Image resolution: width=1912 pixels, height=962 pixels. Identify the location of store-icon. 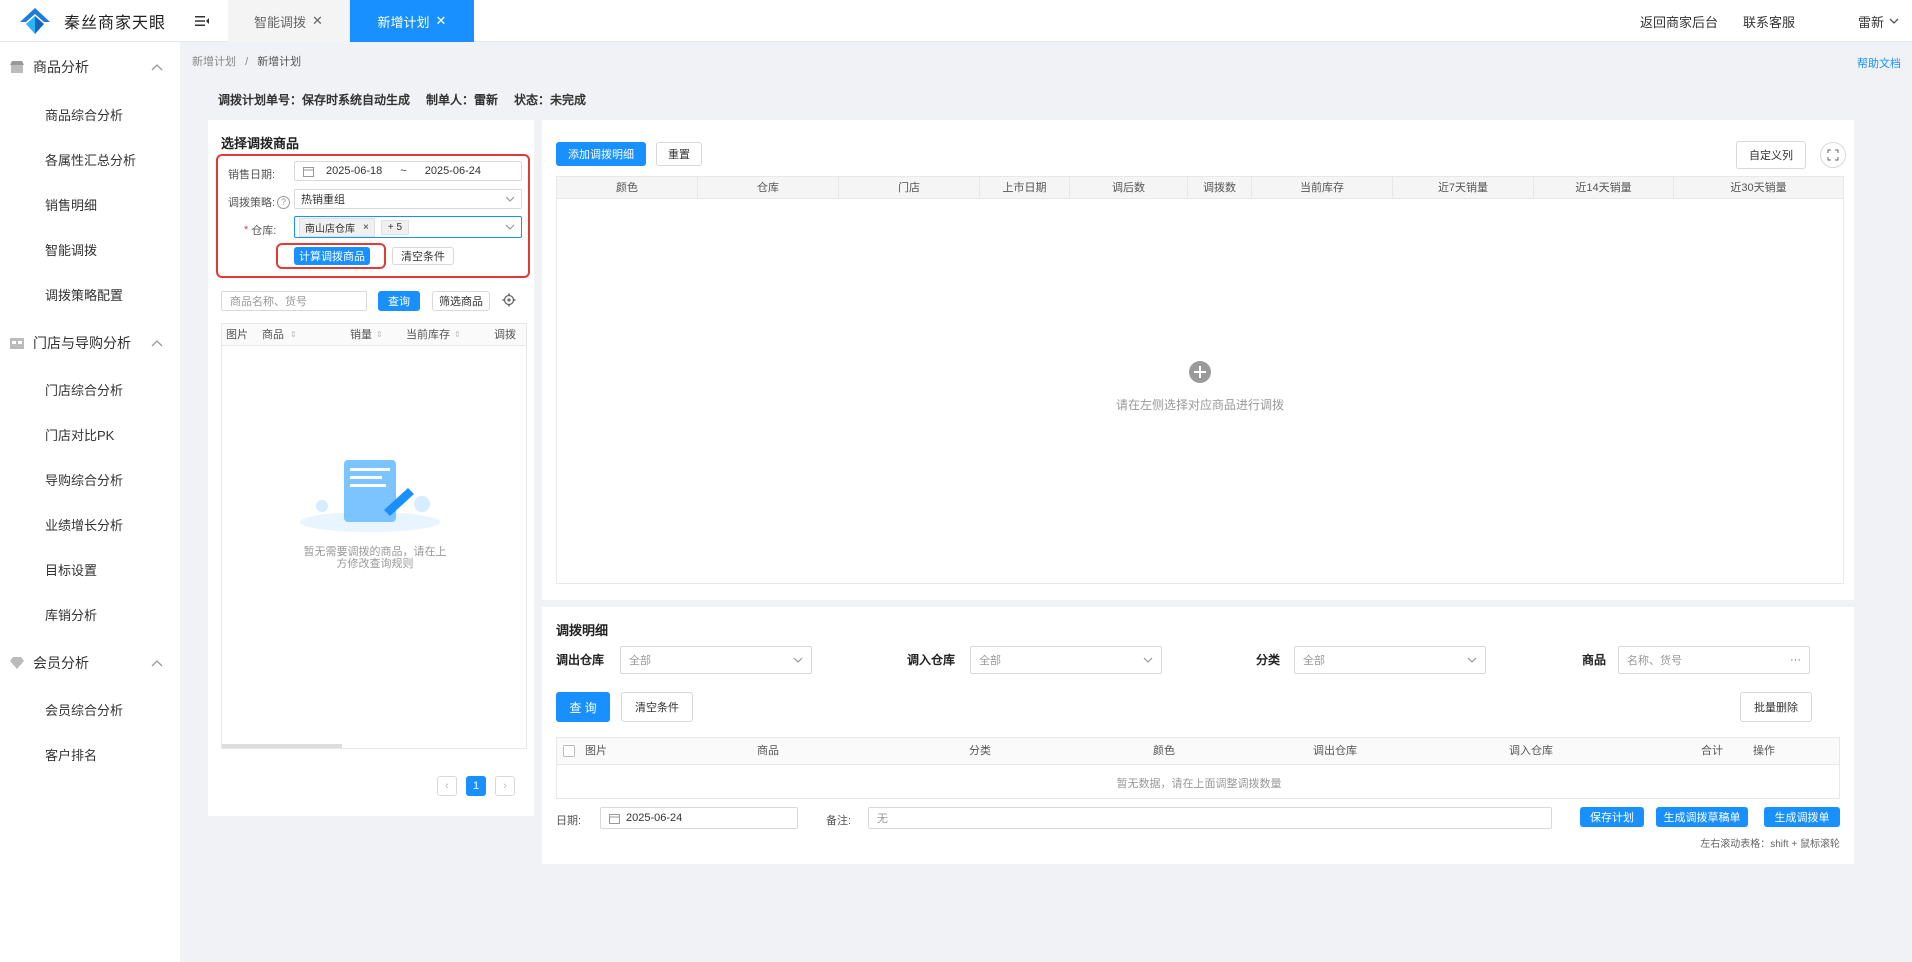
(17, 67).